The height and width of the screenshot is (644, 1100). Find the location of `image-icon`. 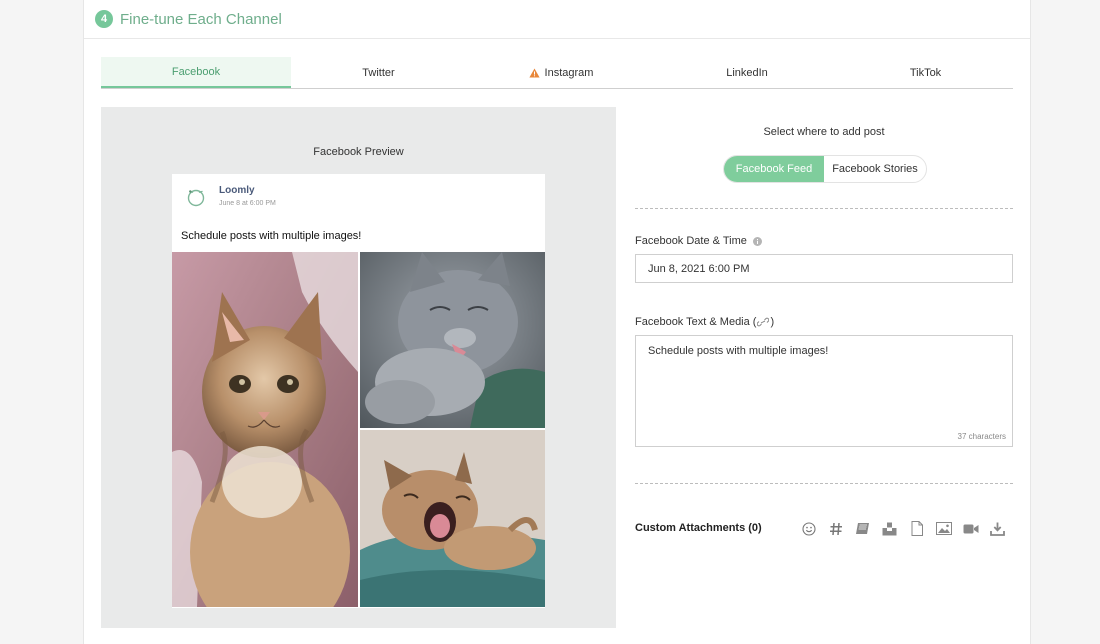

image-icon is located at coordinates (943, 528).